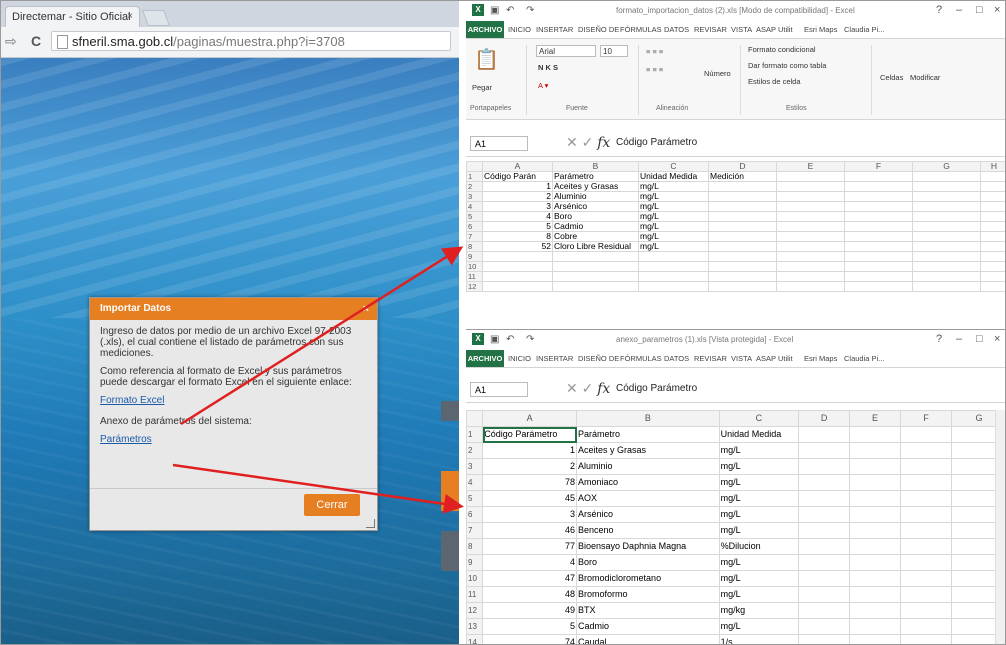 Image resolution: width=1006 pixels, height=645 pixels. I want to click on cell: Aluminio, so click(648, 466).